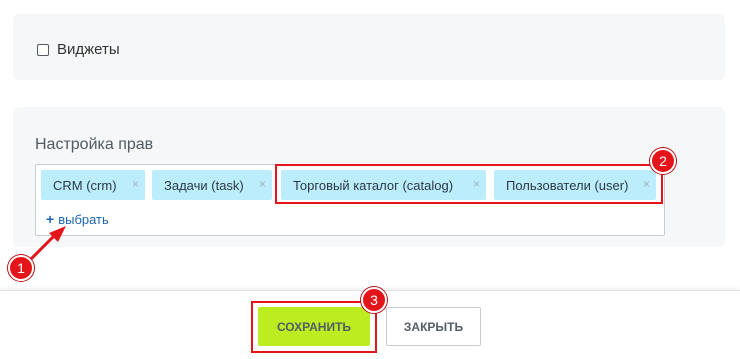 This screenshot has height=359, width=740. I want to click on annotation-badge-2: 2, so click(663, 161).